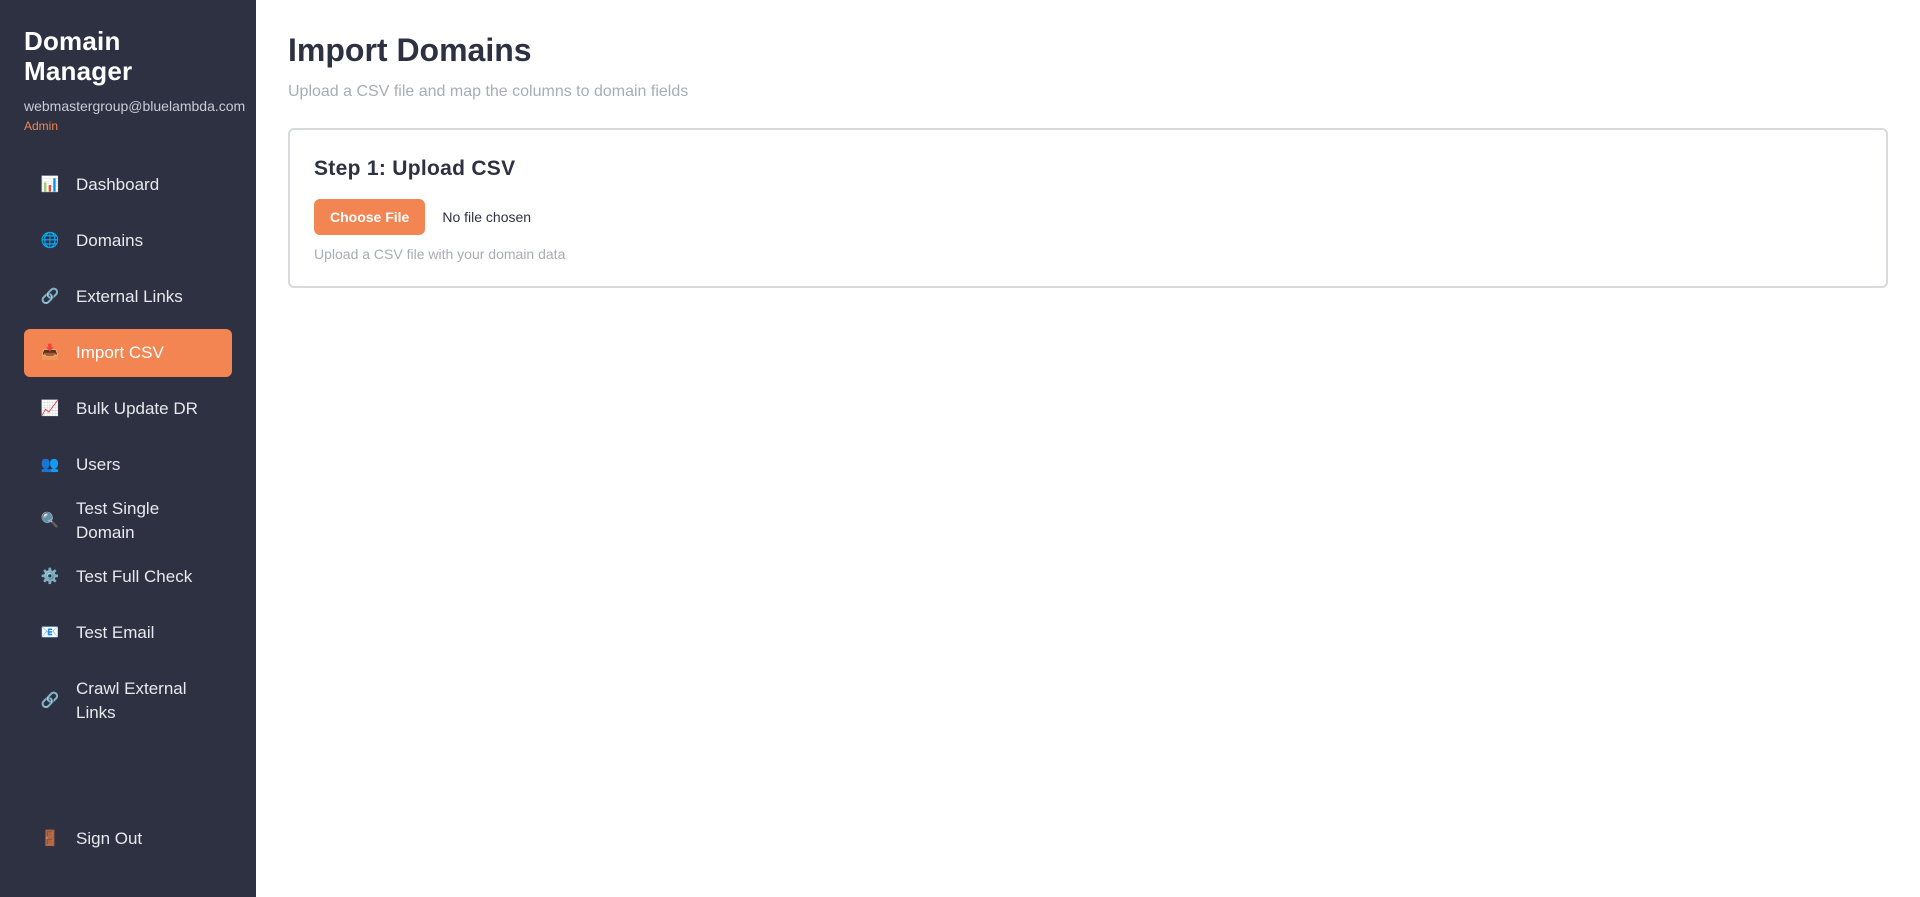  I want to click on bar-chart-icon: 📊, so click(50, 184).